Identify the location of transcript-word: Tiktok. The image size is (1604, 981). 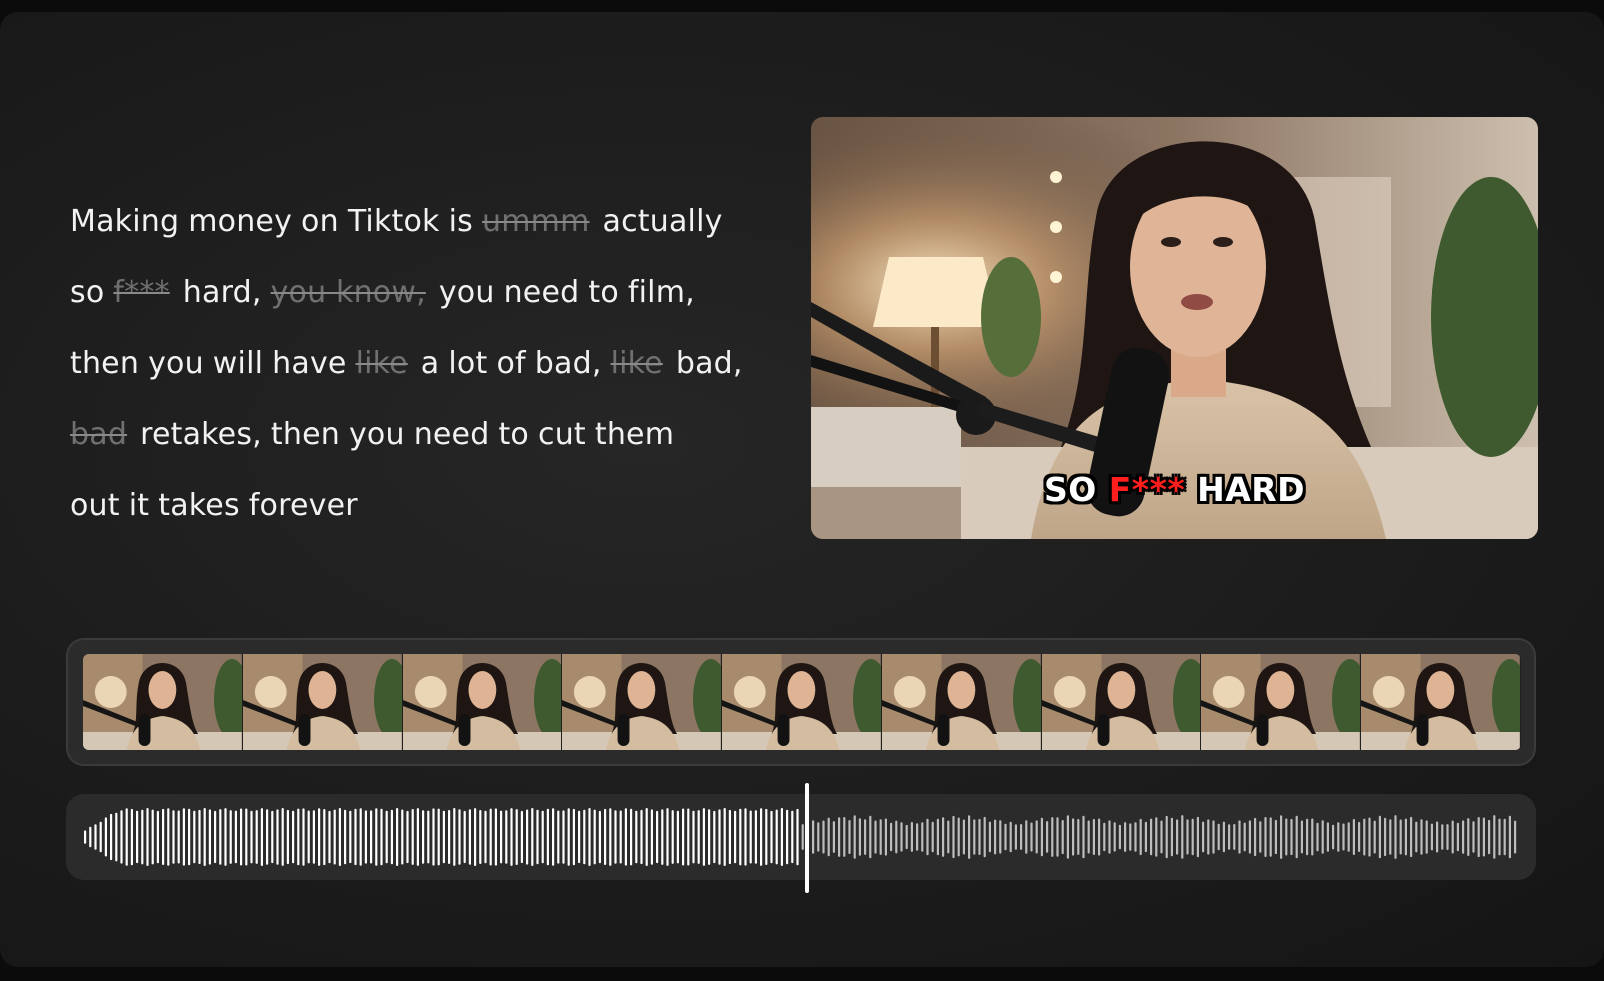
(394, 221).